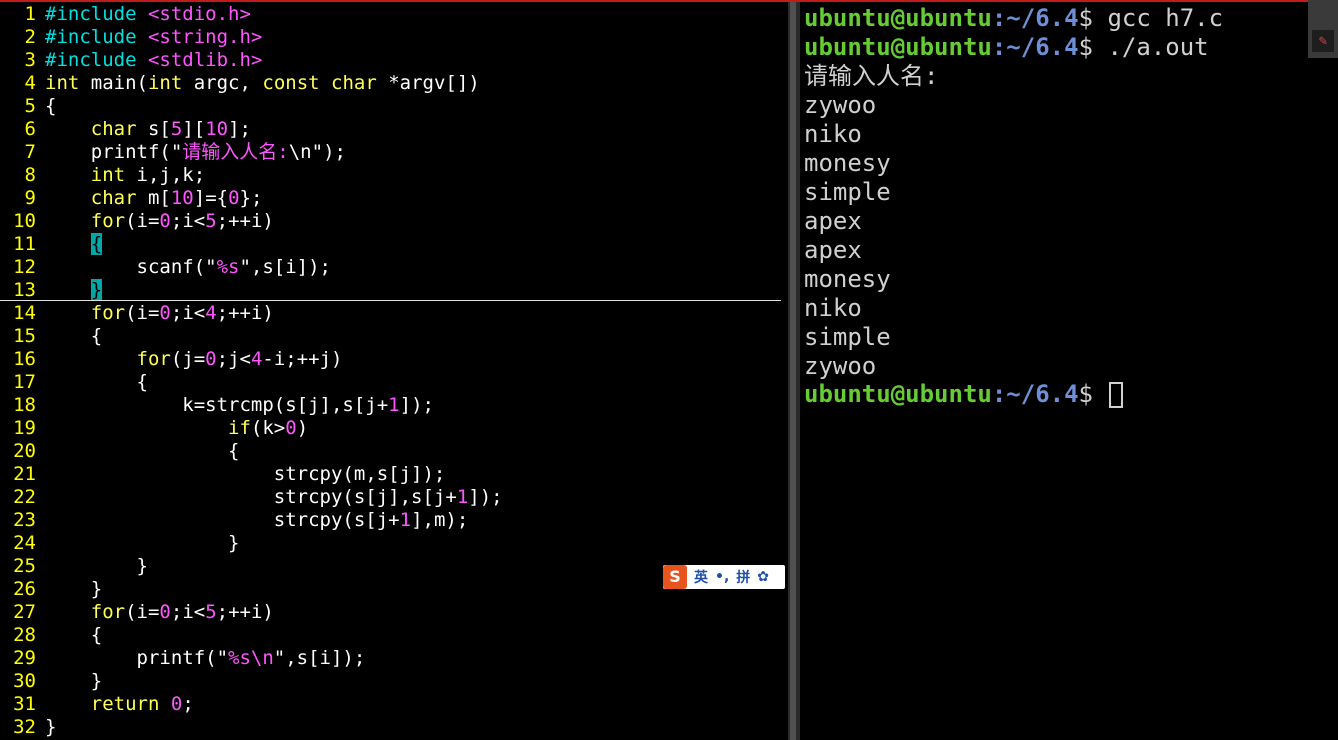 Image resolution: width=1338 pixels, height=740 pixels. What do you see at coordinates (394, 244) in the screenshot?
I see `code-line: 11 {` at bounding box center [394, 244].